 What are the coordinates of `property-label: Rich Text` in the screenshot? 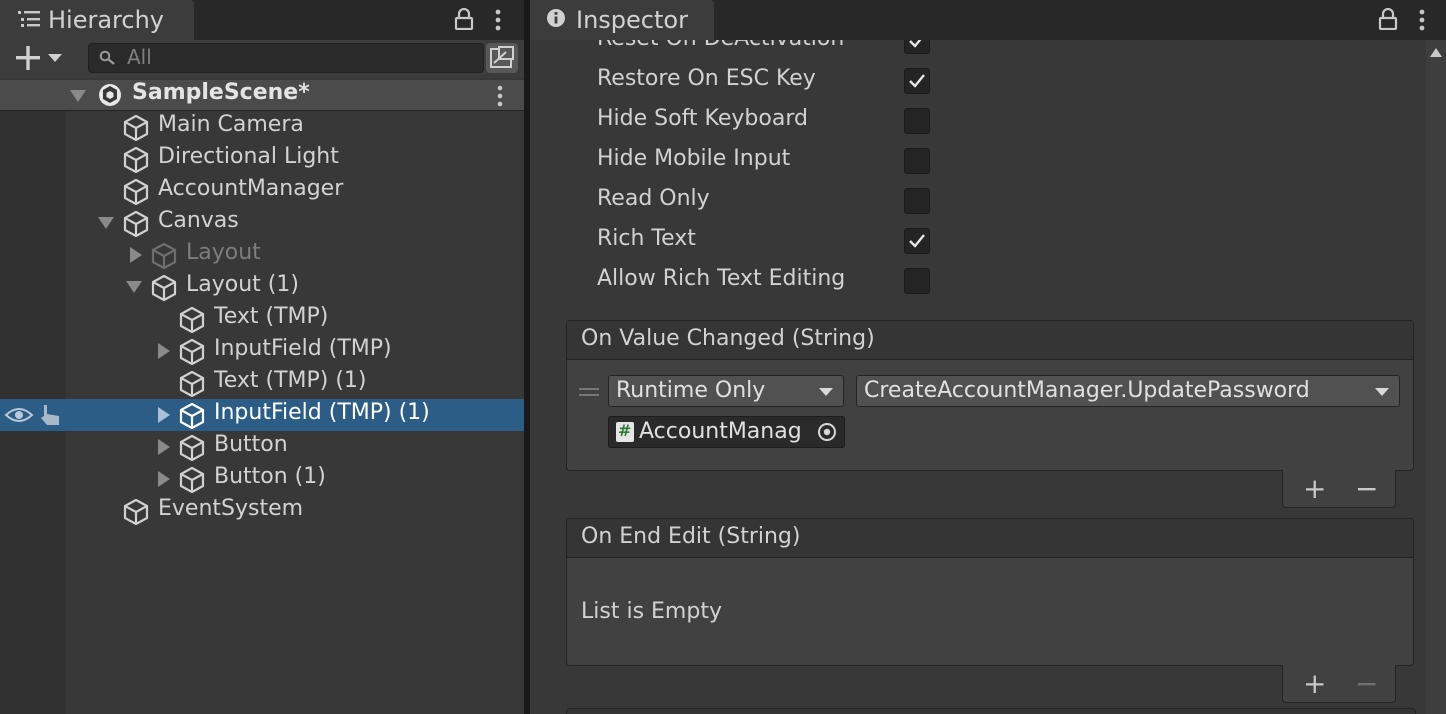 It's located at (646, 238).